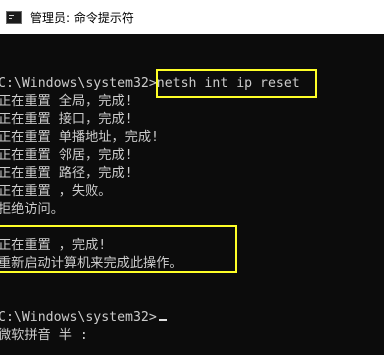  Describe the element at coordinates (56, 191) in the screenshot. I see `output-line: 正在重置 ，失败。` at that location.